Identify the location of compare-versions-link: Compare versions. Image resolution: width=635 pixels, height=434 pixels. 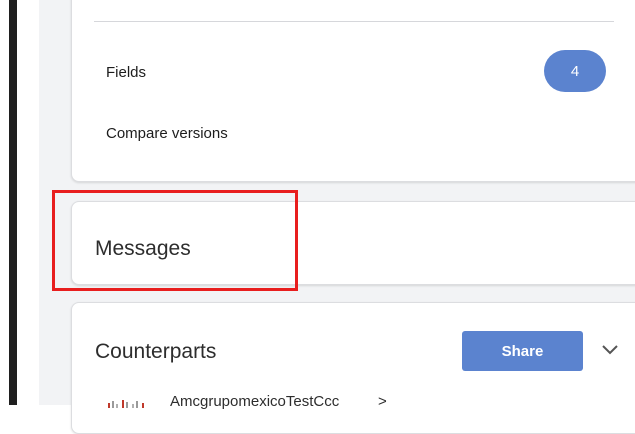
(167, 133).